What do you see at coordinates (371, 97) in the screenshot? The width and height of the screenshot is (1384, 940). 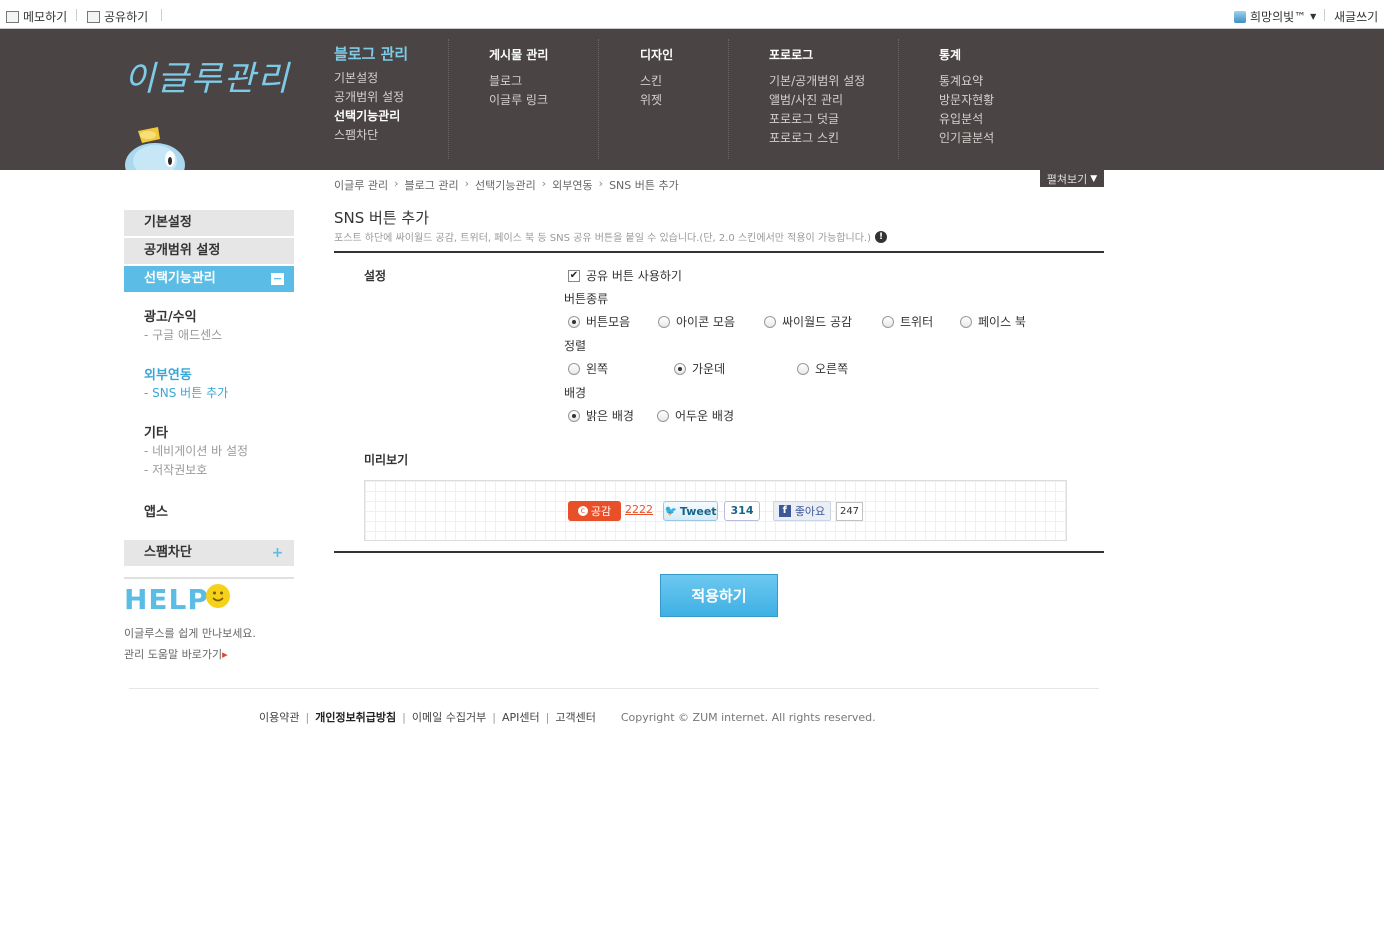 I see `menu-item-visibility-settings: 공개범위 설정` at bounding box center [371, 97].